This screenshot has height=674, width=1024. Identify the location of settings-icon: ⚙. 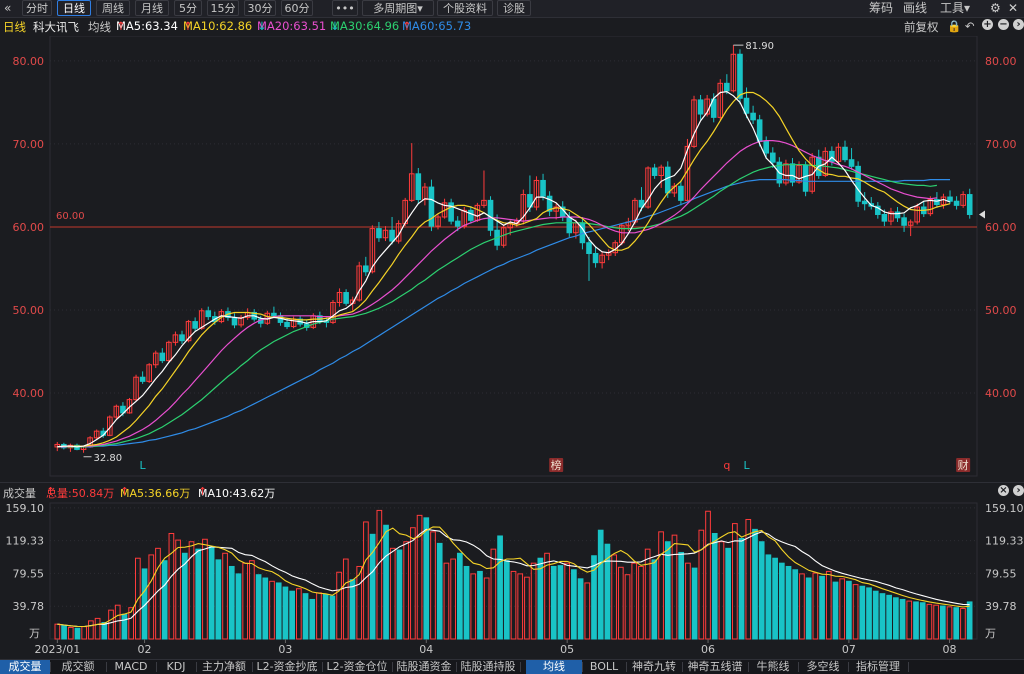
(995, 8).